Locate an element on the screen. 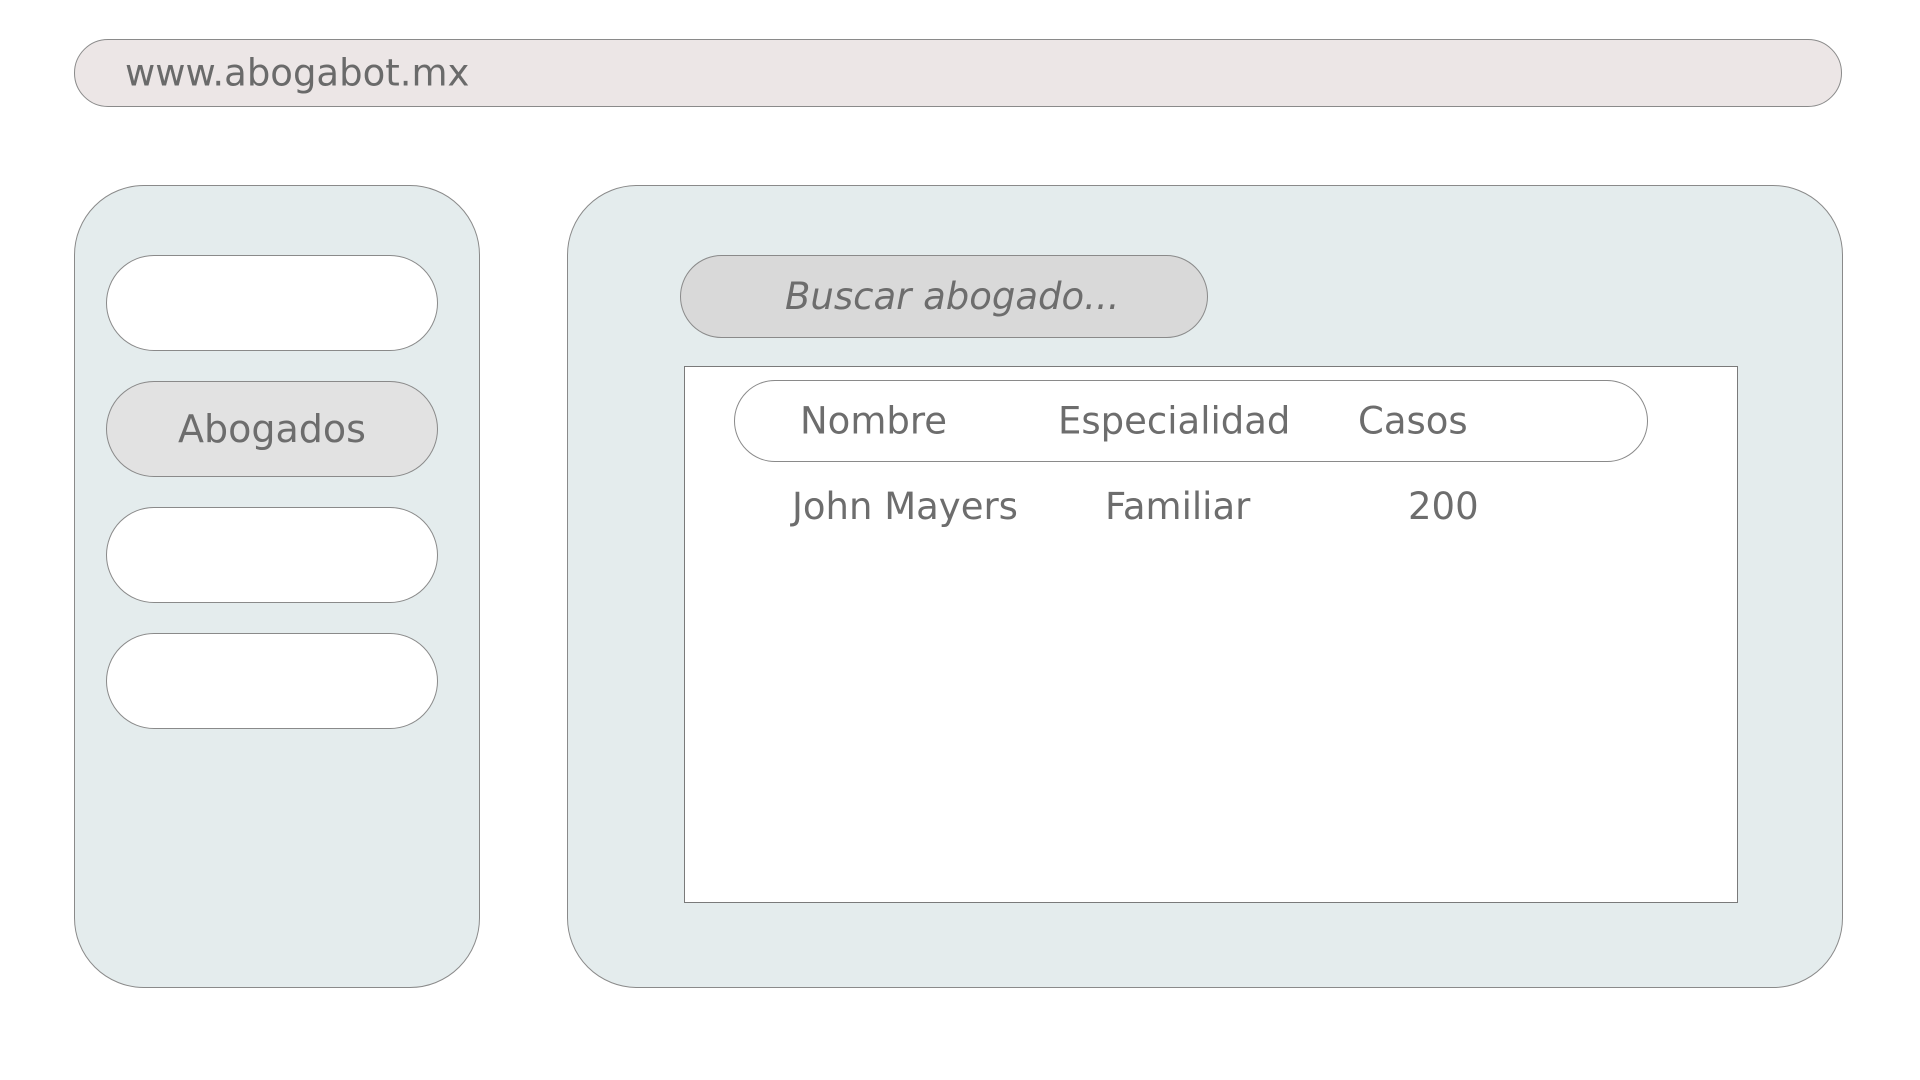  table-row: John Mayers Familiar 200 is located at coordinates (1211, 515).